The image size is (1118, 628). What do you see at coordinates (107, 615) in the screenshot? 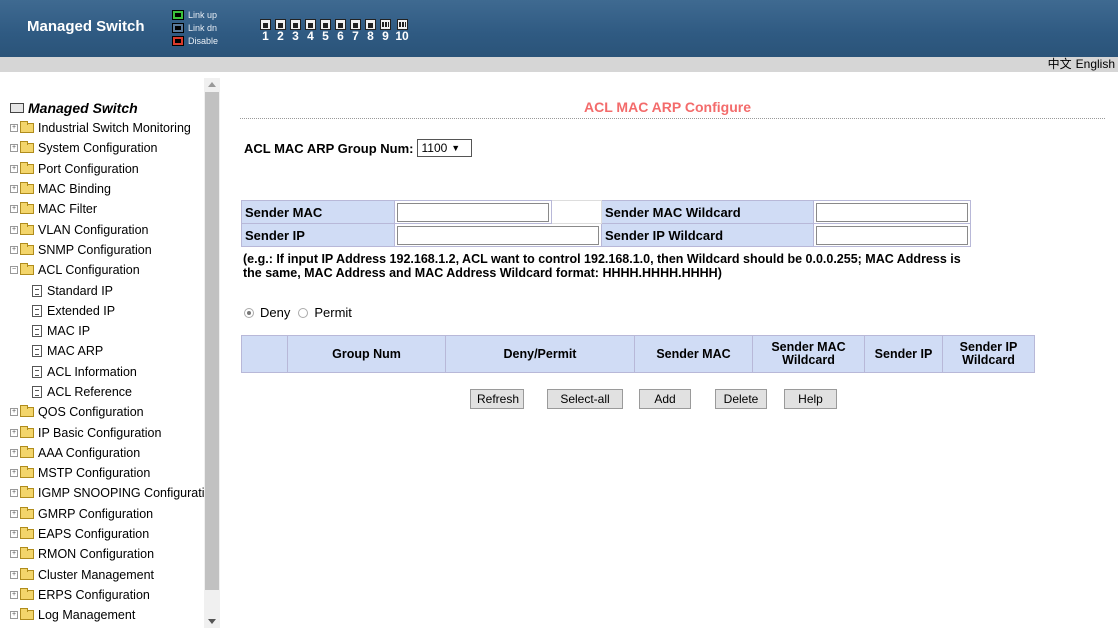
I see `sidebar-item-log-management: + Log Management` at bounding box center [107, 615].